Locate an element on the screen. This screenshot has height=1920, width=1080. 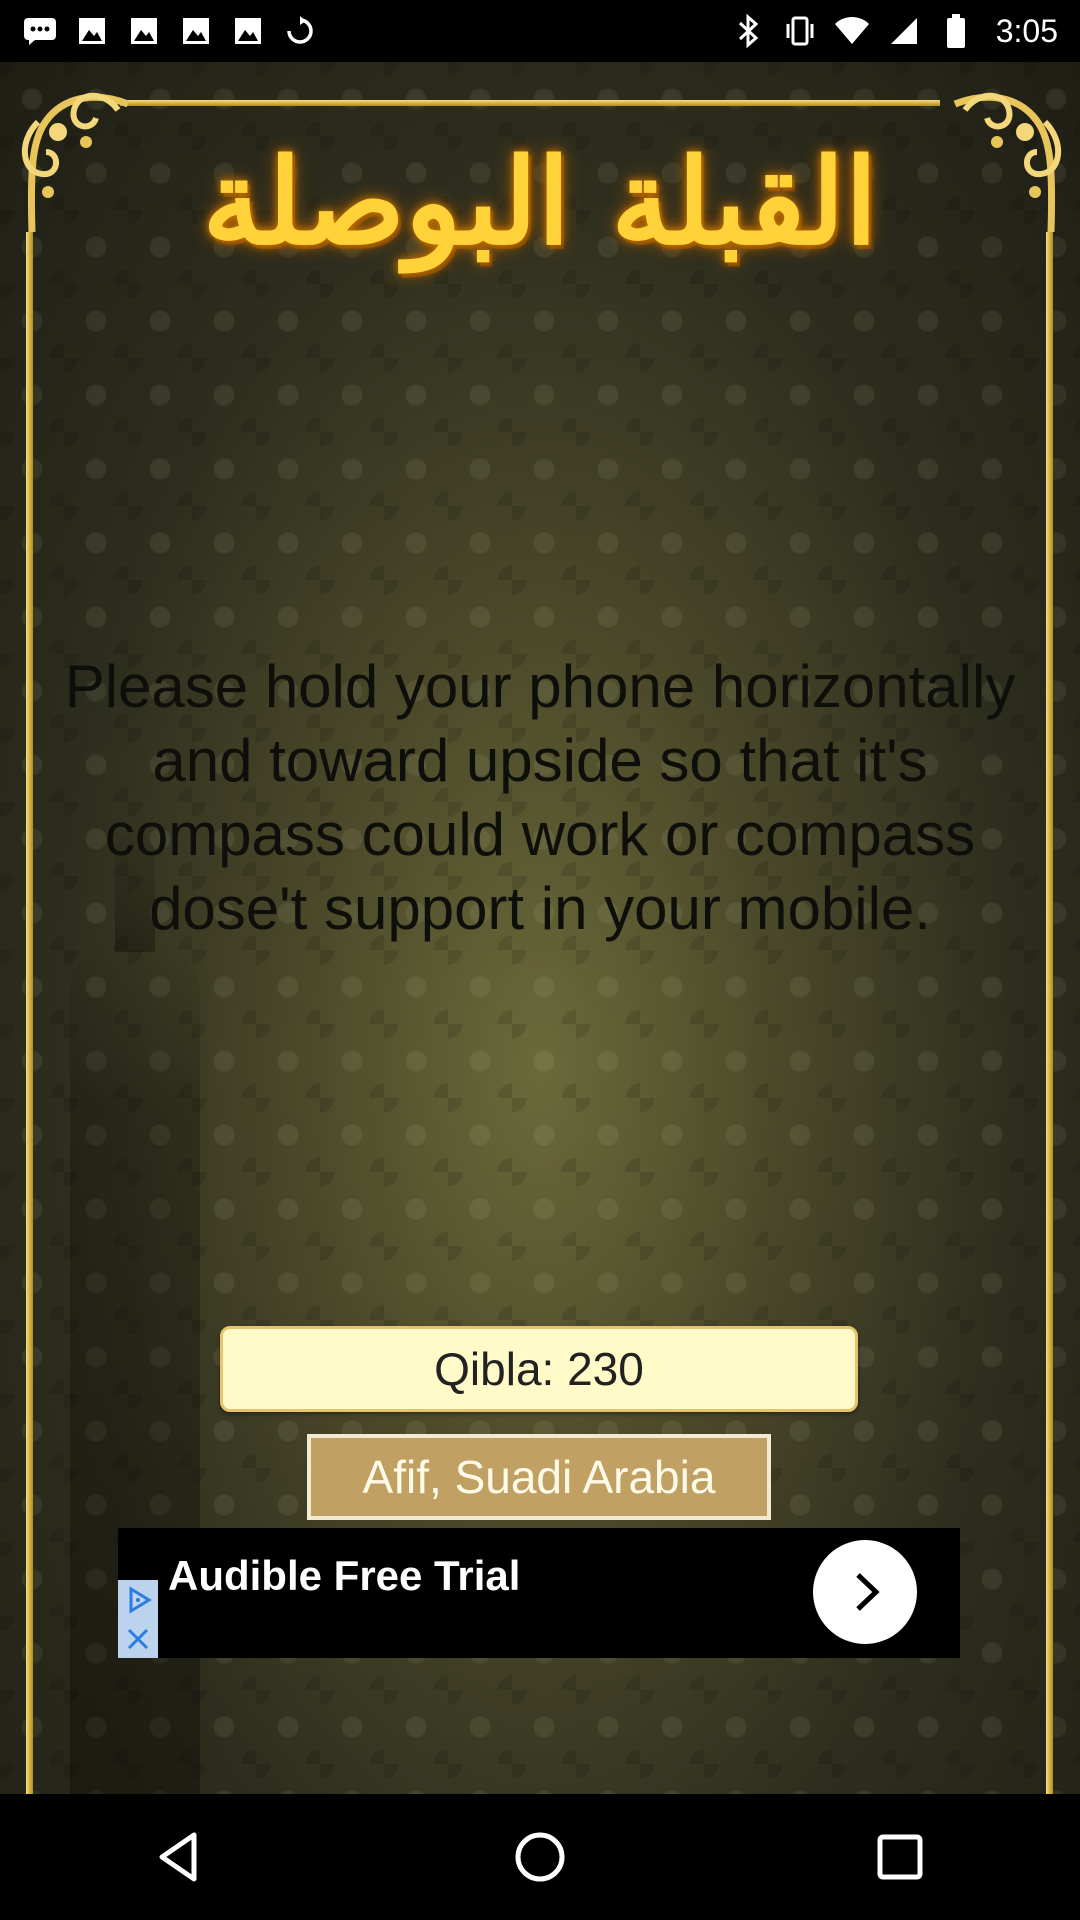
qibla-direction-label: Qibla: 230 is located at coordinates (539, 1369).